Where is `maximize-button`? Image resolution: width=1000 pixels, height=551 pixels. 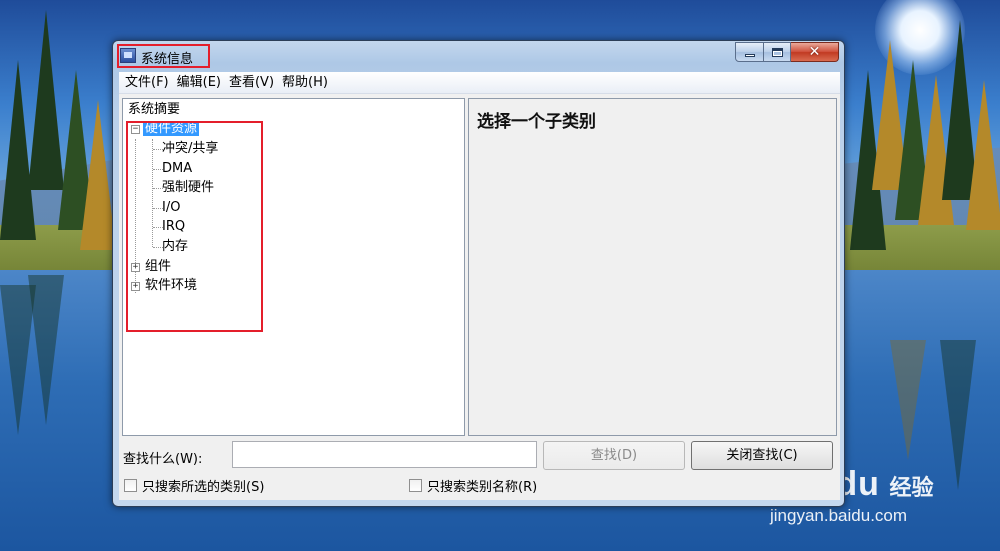
maximize-button is located at coordinates (777, 52).